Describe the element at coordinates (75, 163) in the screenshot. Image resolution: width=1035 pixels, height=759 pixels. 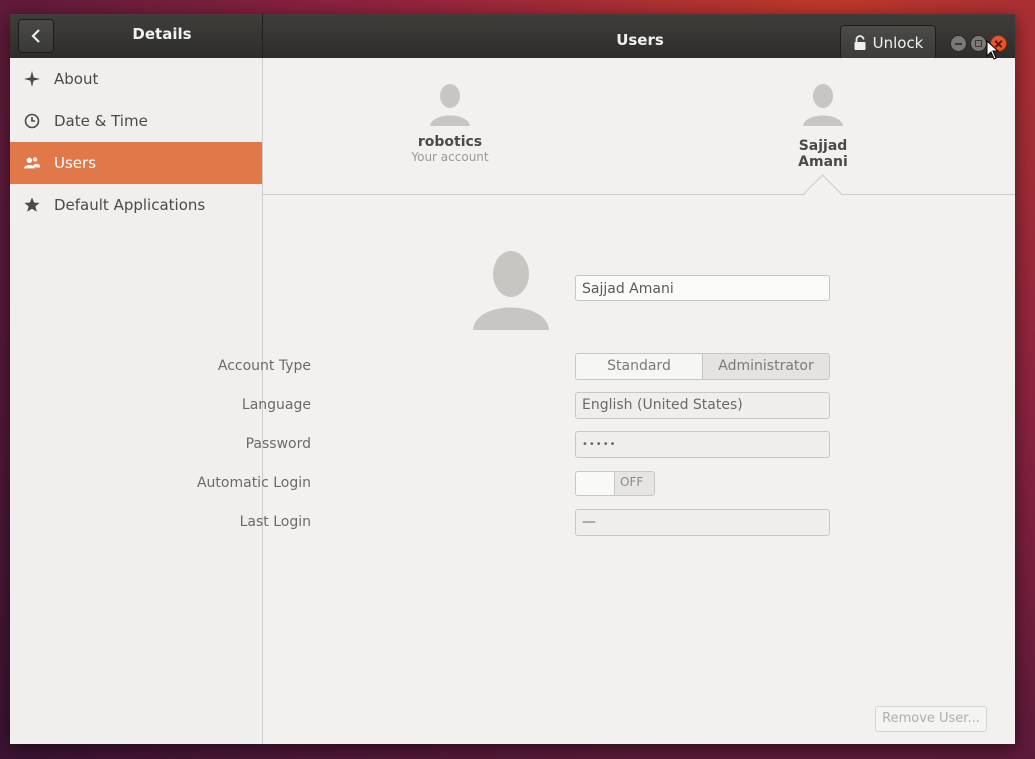
I see `sidebar-item-label: Users` at that location.